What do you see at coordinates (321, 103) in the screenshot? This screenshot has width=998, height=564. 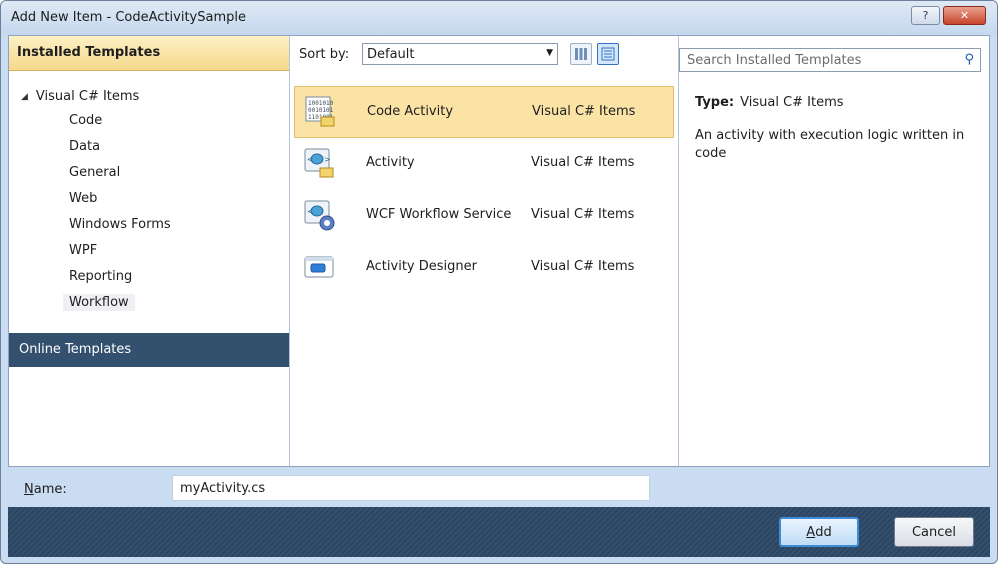 I see `svg-text: 1001010` at bounding box center [321, 103].